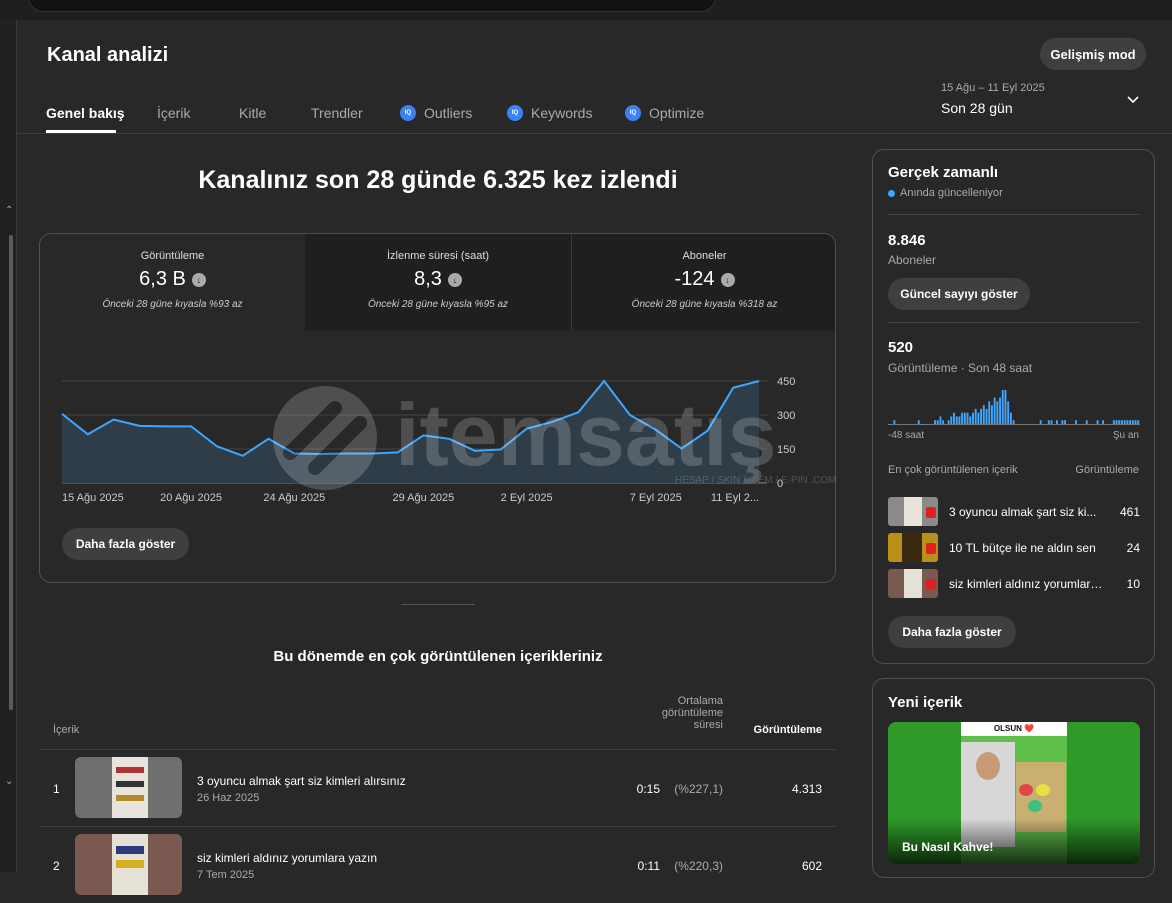 This screenshot has height=903, width=1172. What do you see at coordinates (9, 210) in the screenshot?
I see `scroll-up-icon: ⌃` at bounding box center [9, 210].